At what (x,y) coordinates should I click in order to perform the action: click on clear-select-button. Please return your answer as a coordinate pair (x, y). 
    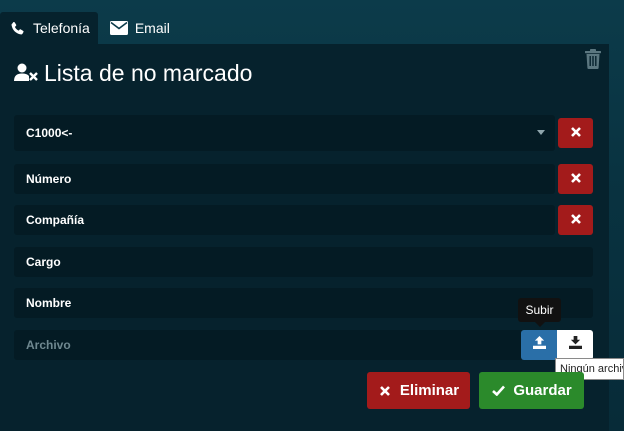
    Looking at the image, I should click on (575, 133).